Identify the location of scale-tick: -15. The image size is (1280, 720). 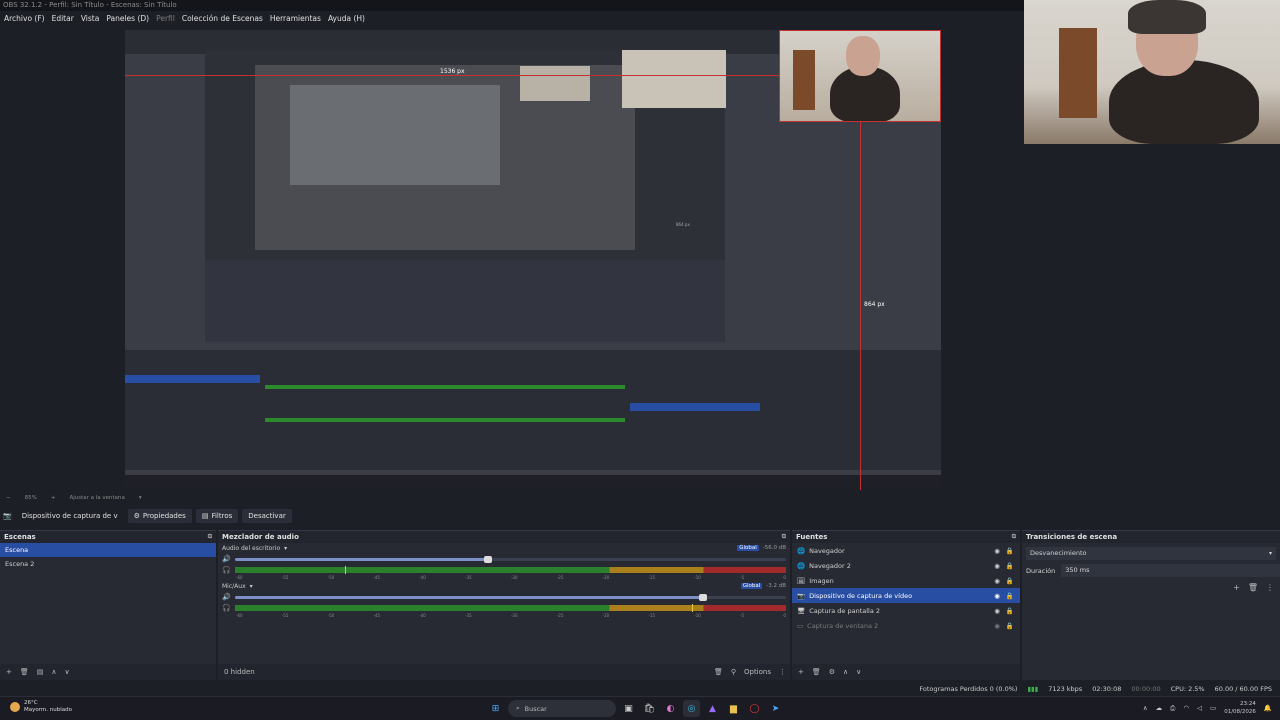
(651, 577).